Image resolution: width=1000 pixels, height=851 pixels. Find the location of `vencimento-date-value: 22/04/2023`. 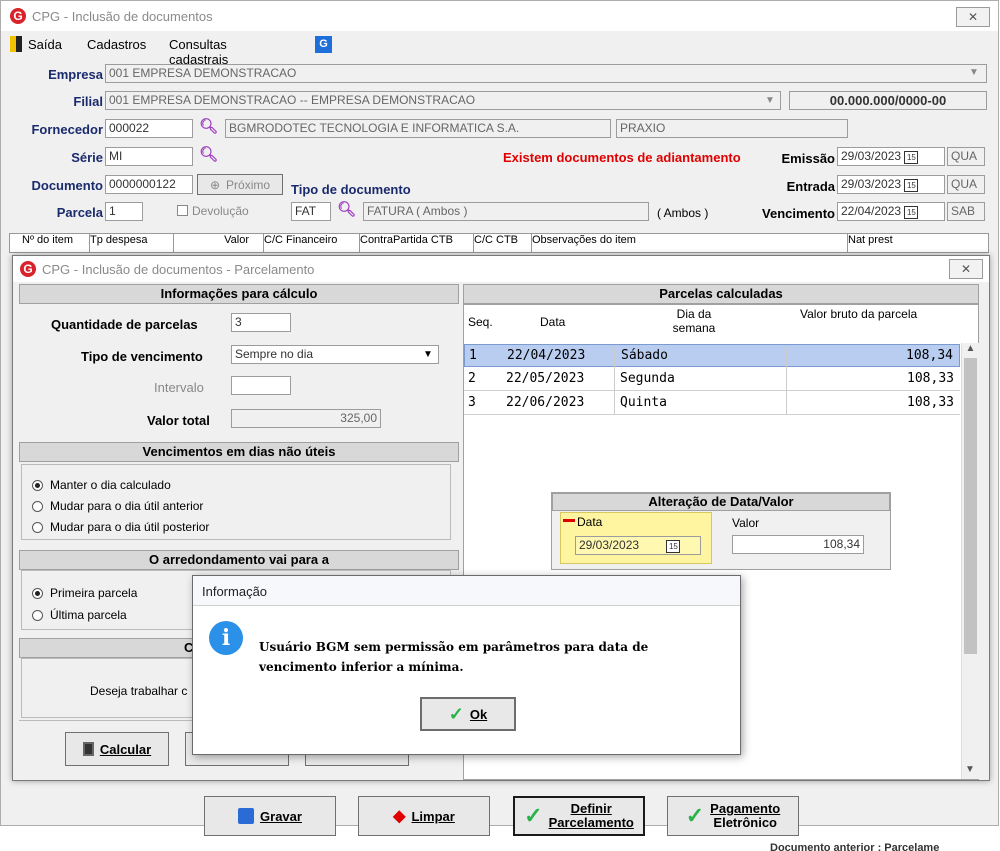

vencimento-date-value: 22/04/2023 is located at coordinates (871, 211).